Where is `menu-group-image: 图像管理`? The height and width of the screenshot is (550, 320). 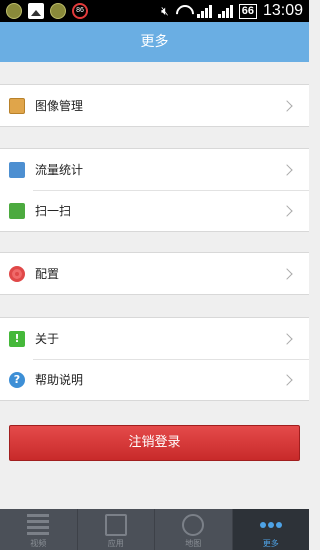 menu-group-image: 图像管理 is located at coordinates (154, 105).